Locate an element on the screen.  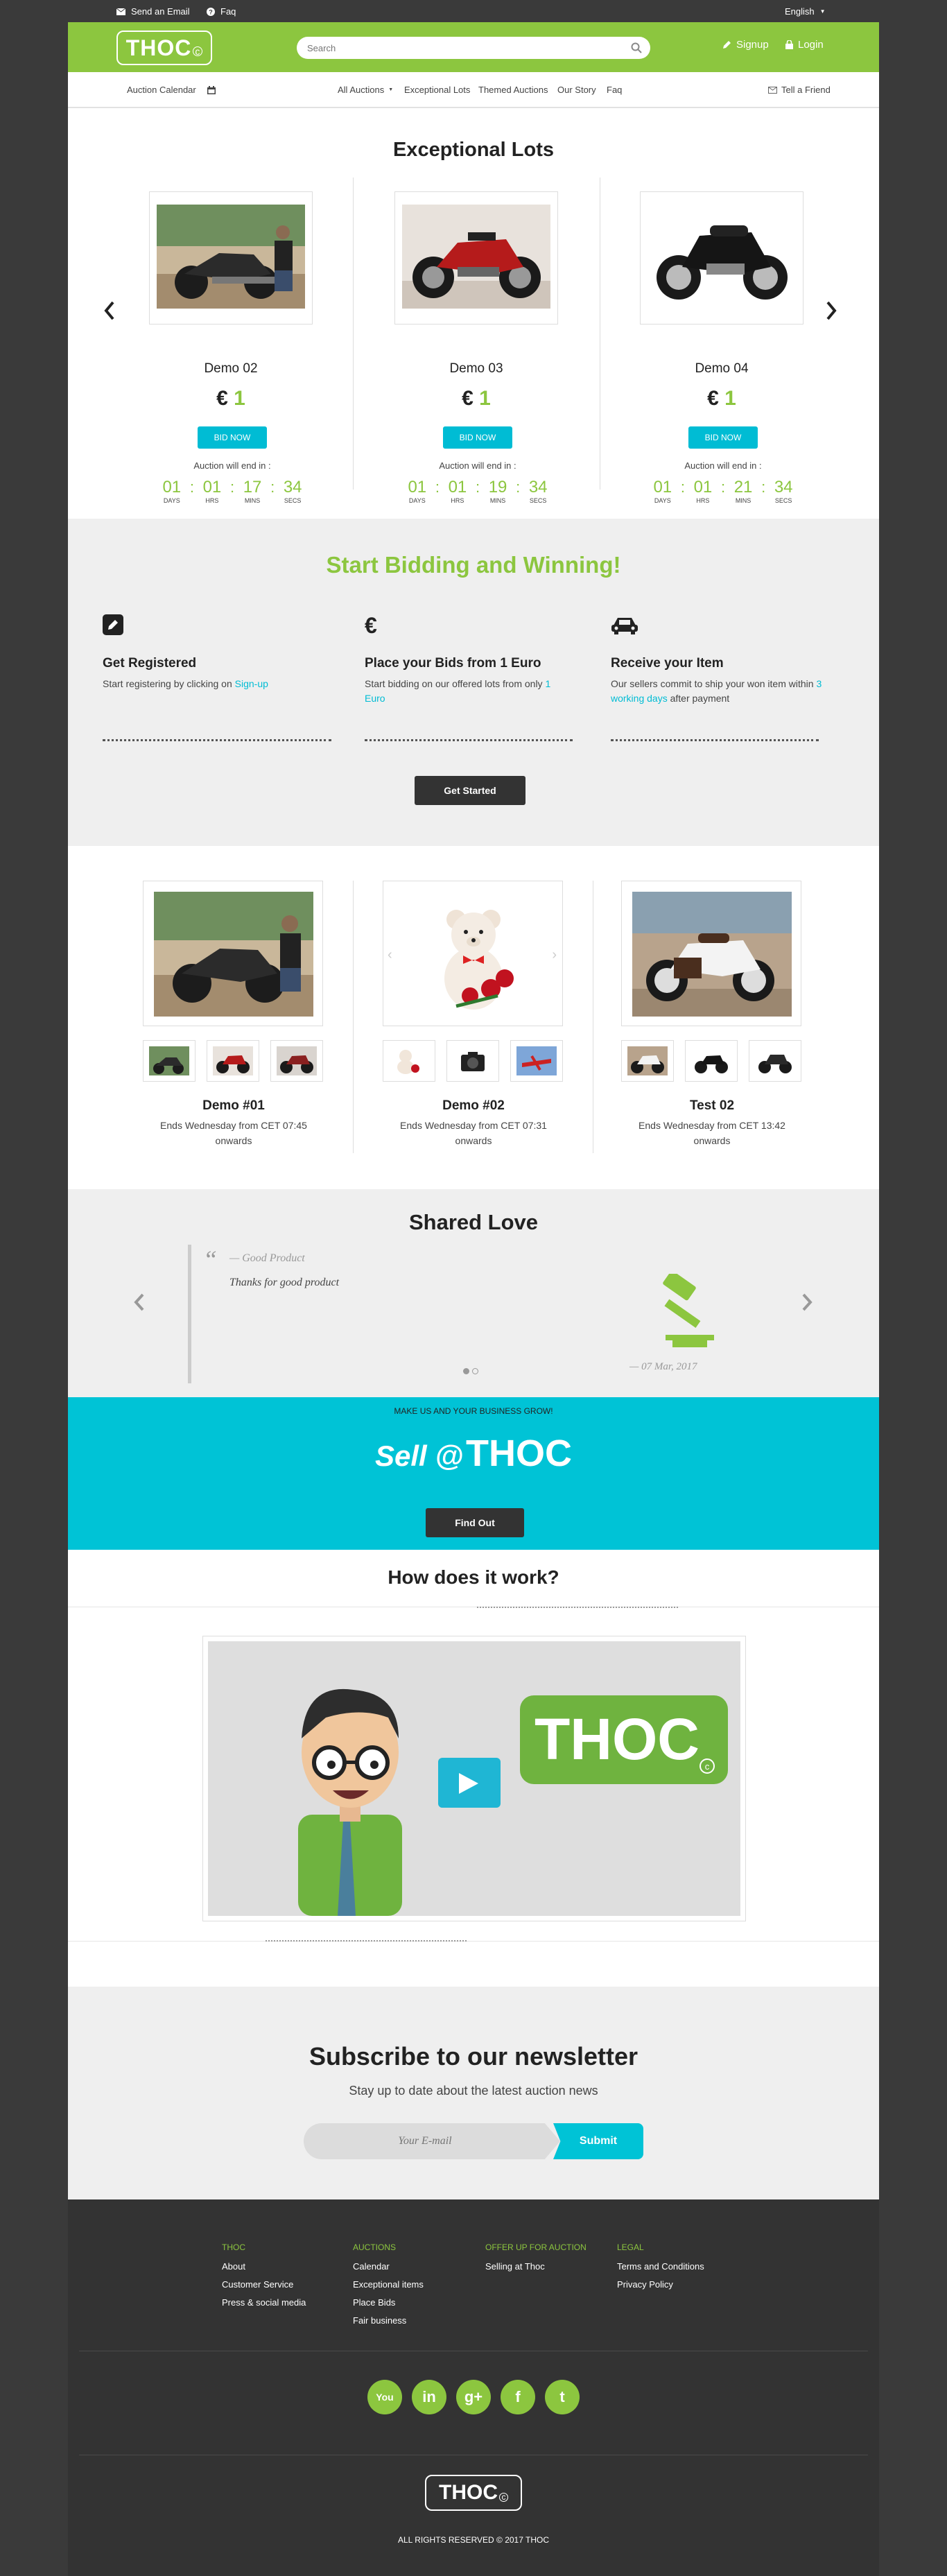
footer-link-terms: Terms and Conditions is located at coordinates (660, 2267).